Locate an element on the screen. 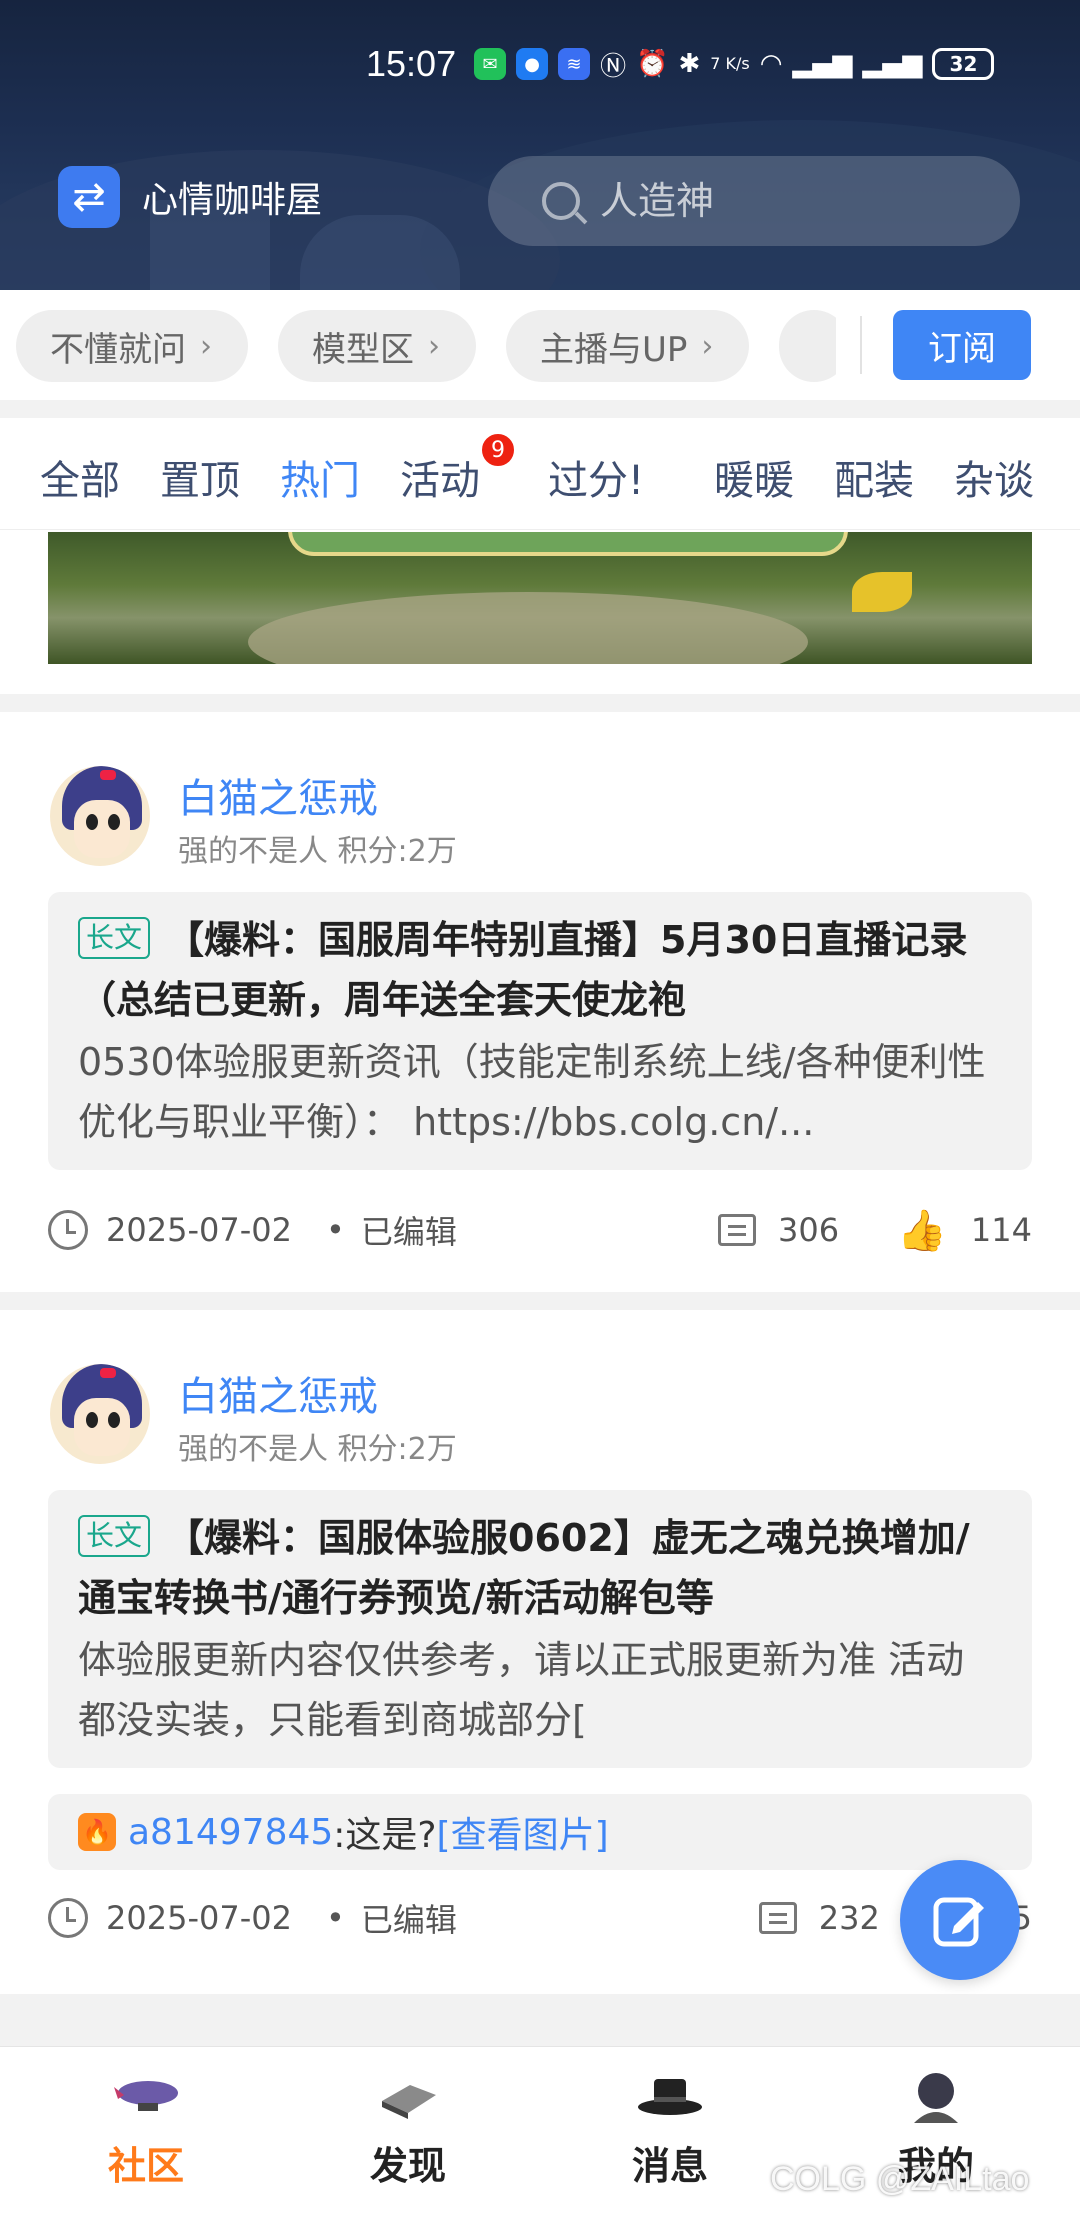 The width and height of the screenshot is (1080, 2228). edit-icon is located at coordinates (958, 1922).